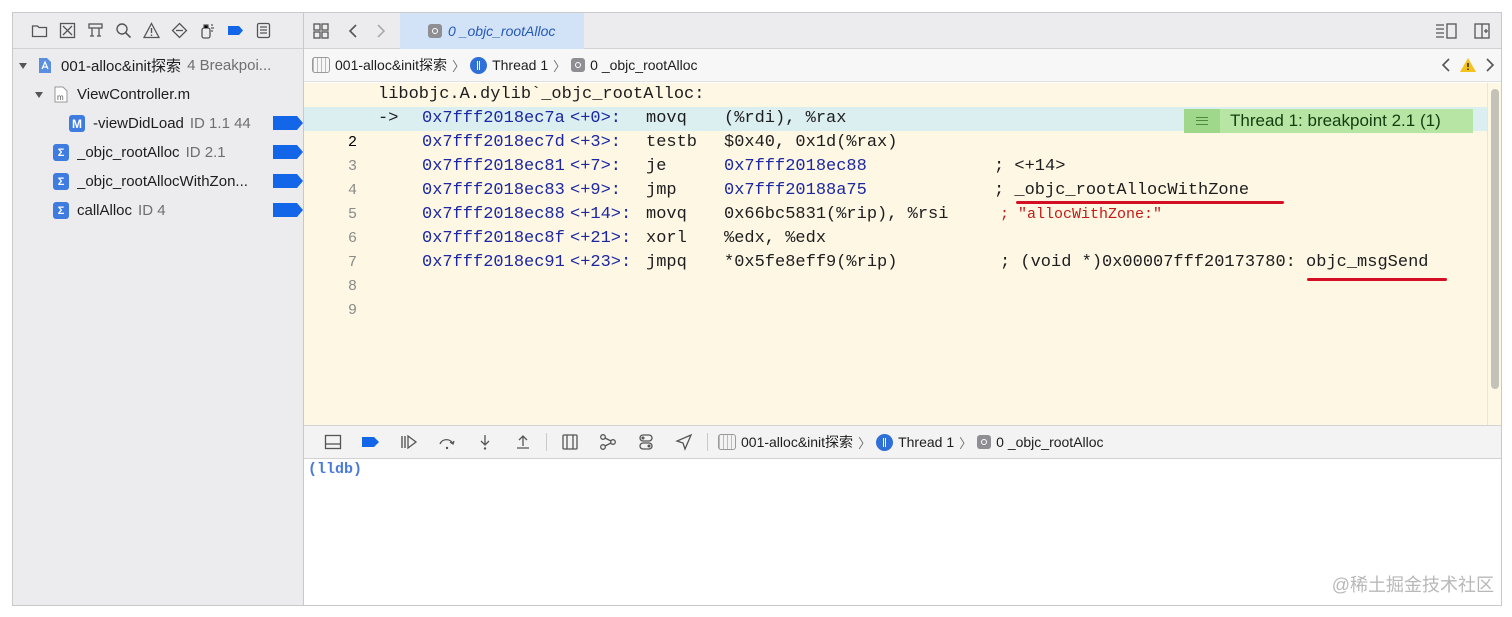  I want to click on address: 0x7fff2018ec7a, so click(493, 118).